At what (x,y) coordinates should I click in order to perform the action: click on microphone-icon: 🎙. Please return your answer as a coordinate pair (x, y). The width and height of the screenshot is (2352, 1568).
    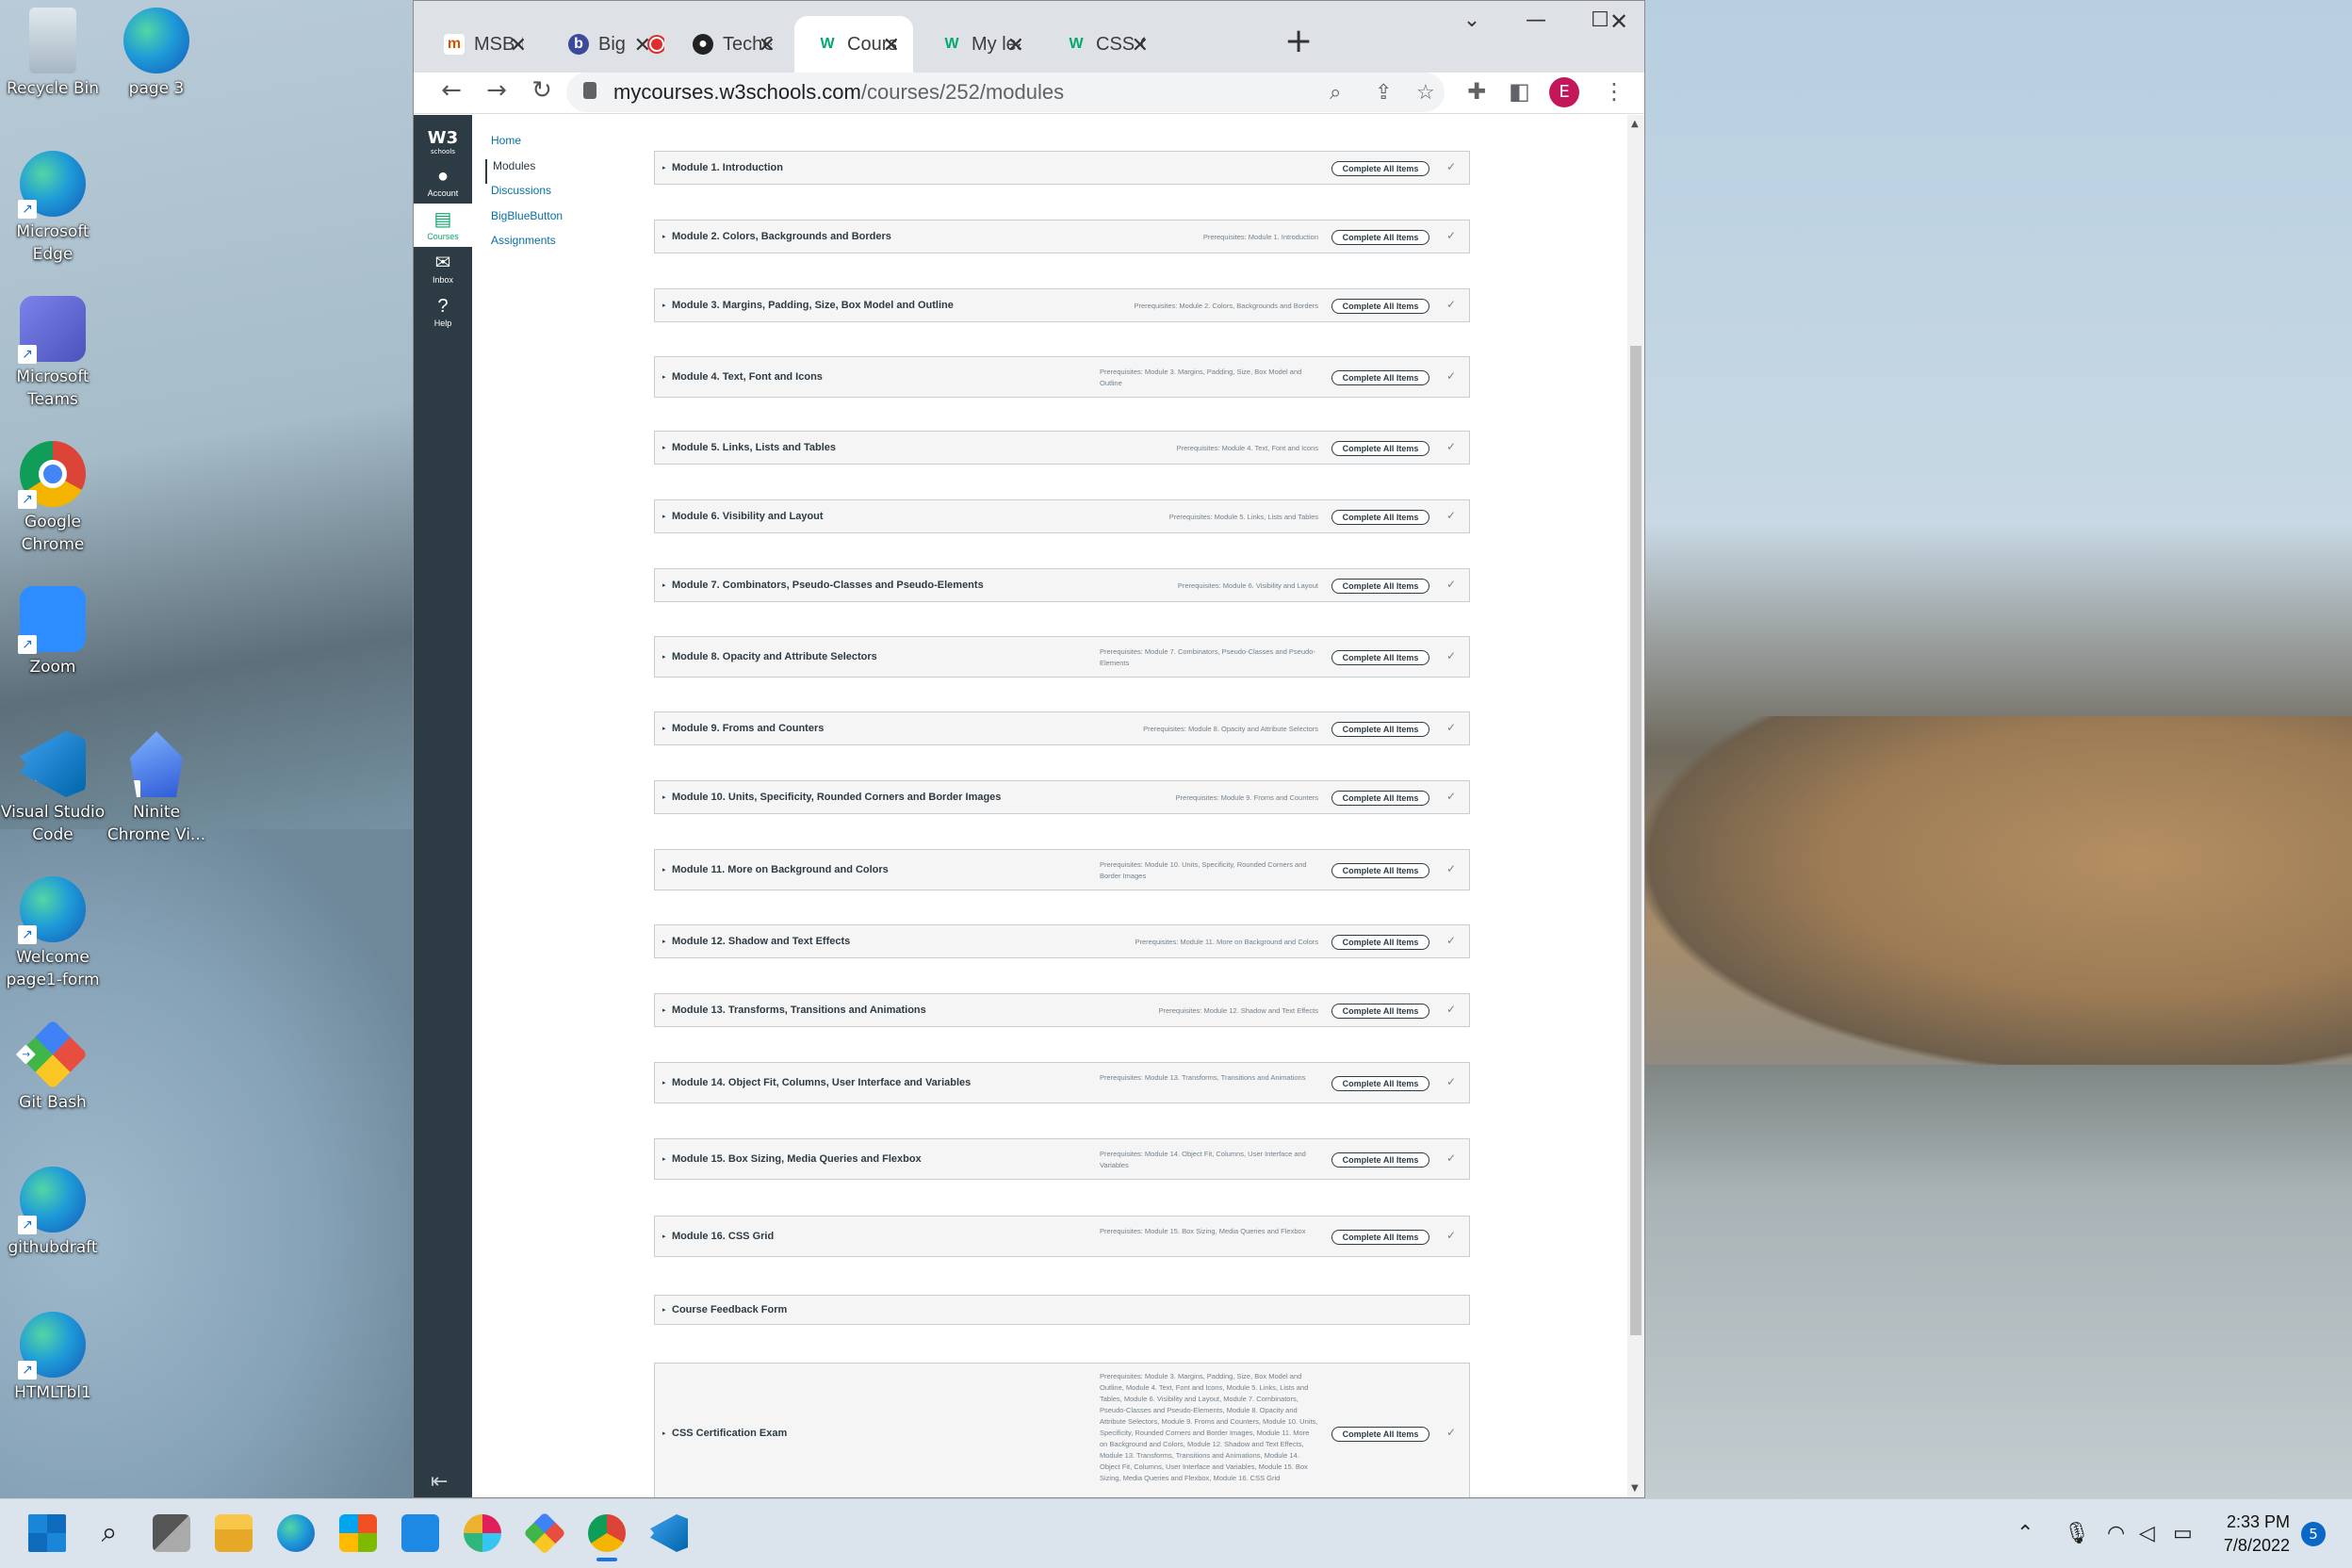
    Looking at the image, I should click on (2077, 1533).